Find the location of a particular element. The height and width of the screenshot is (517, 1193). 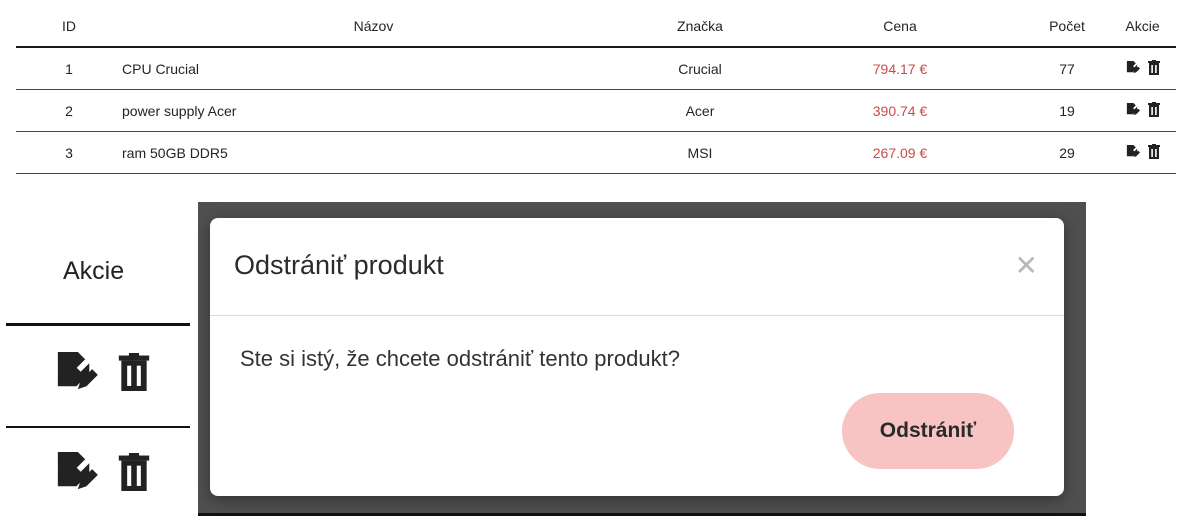

modal-title: Odstrániť produkt is located at coordinates (339, 265).